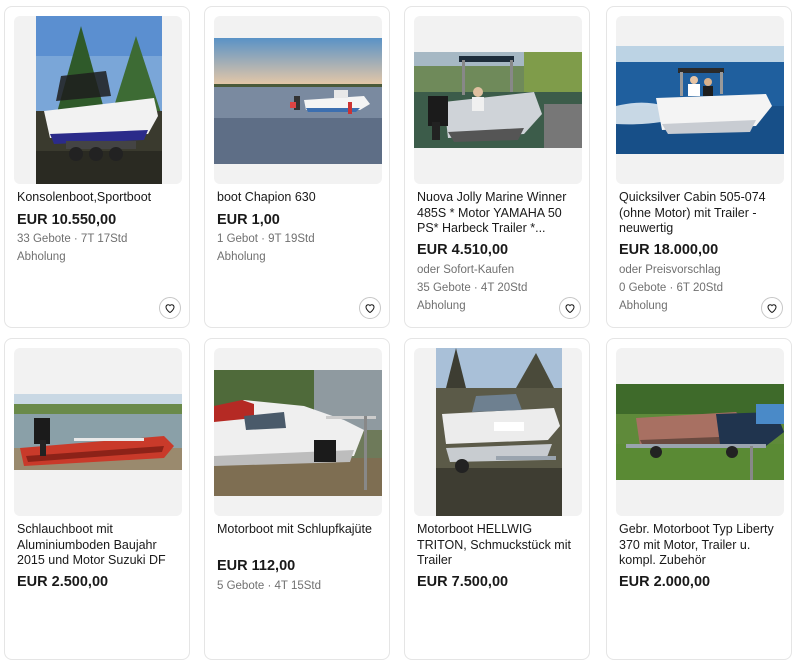 The width and height of the screenshot is (800, 660). What do you see at coordinates (466, 270) in the screenshot?
I see `listing-option: oder Sofort-Kaufen` at bounding box center [466, 270].